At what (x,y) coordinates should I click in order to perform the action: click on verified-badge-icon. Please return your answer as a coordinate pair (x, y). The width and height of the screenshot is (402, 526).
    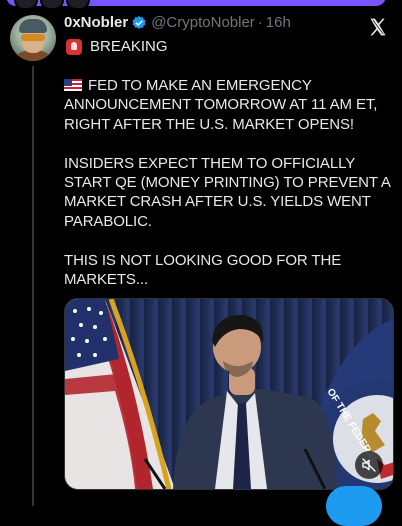
    Looking at the image, I should click on (139, 22).